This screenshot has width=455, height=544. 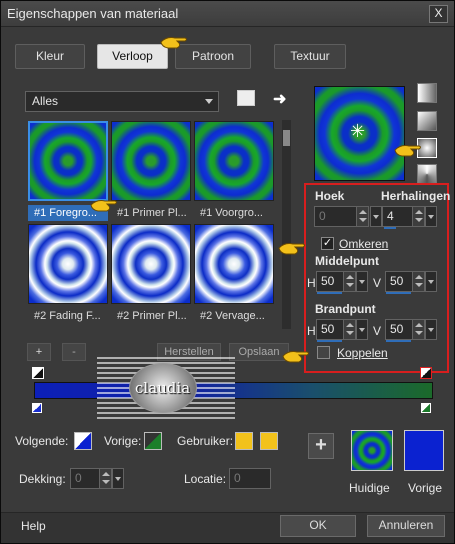 I want to click on add-gradient-button: +, so click(x=39, y=352).